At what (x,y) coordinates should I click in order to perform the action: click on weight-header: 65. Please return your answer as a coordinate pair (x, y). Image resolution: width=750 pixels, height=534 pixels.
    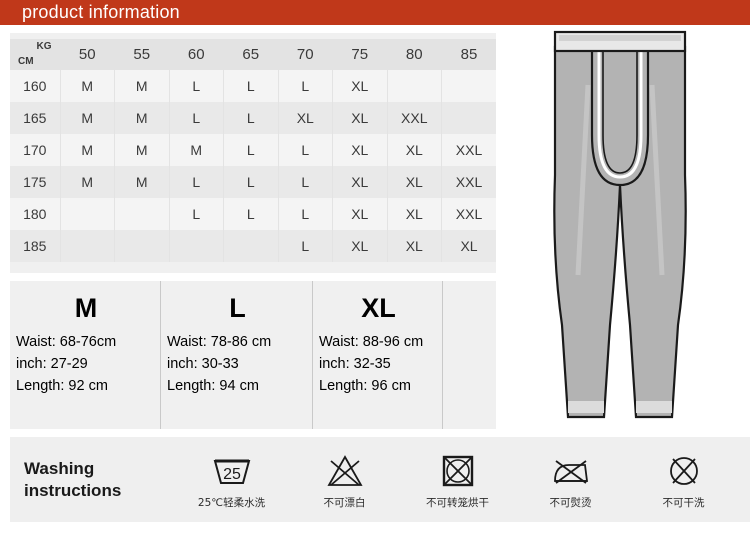
    Looking at the image, I should click on (251, 54).